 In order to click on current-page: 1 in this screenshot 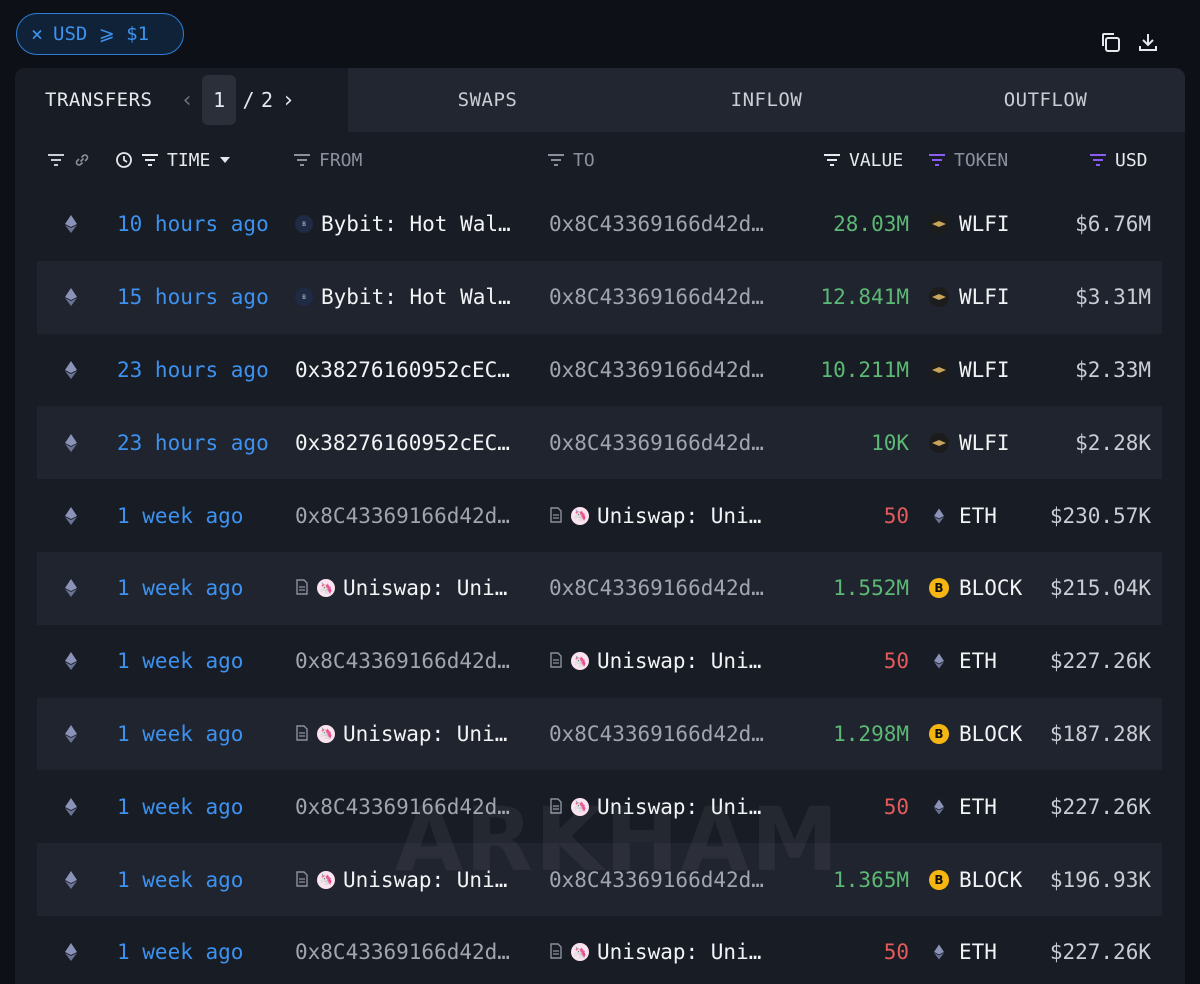, I will do `click(219, 100)`.